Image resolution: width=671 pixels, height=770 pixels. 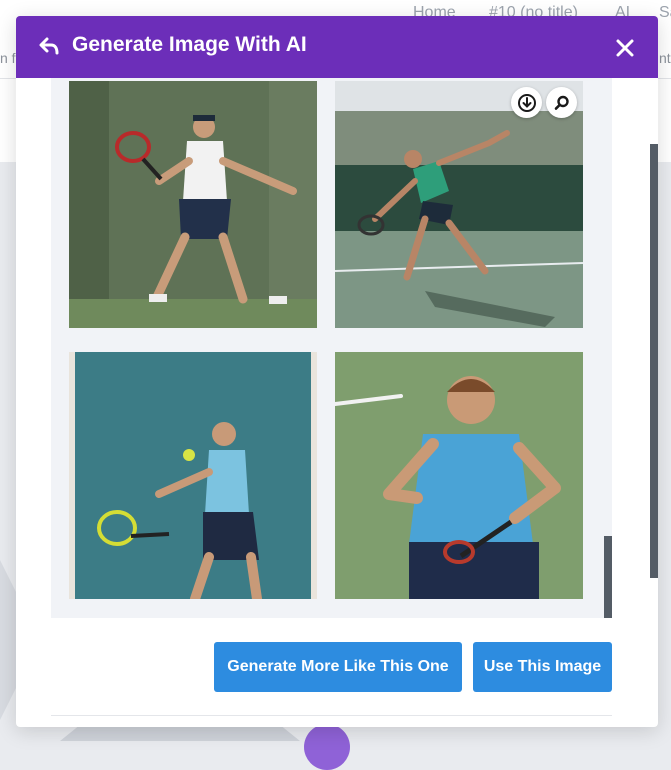 I want to click on use-image-button: Use This Image, so click(x=542, y=667).